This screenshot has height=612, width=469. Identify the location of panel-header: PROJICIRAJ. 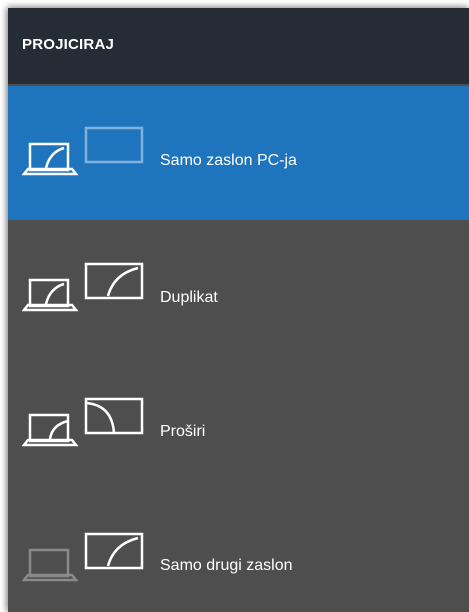
(238, 46).